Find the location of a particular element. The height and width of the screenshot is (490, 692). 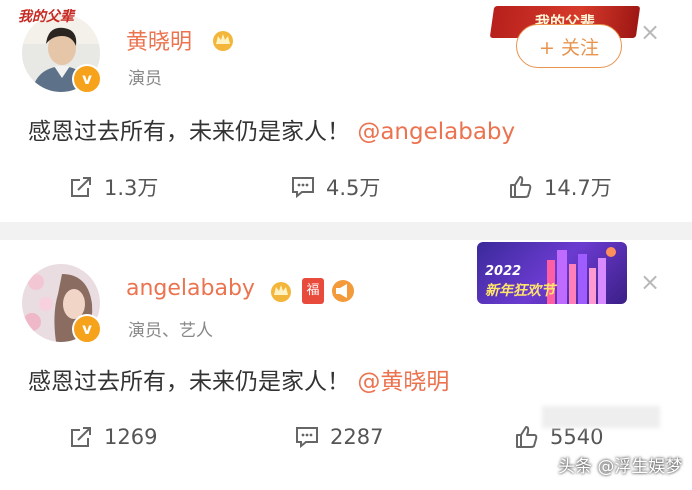

comment-button: 4.5万 is located at coordinates (335, 187).